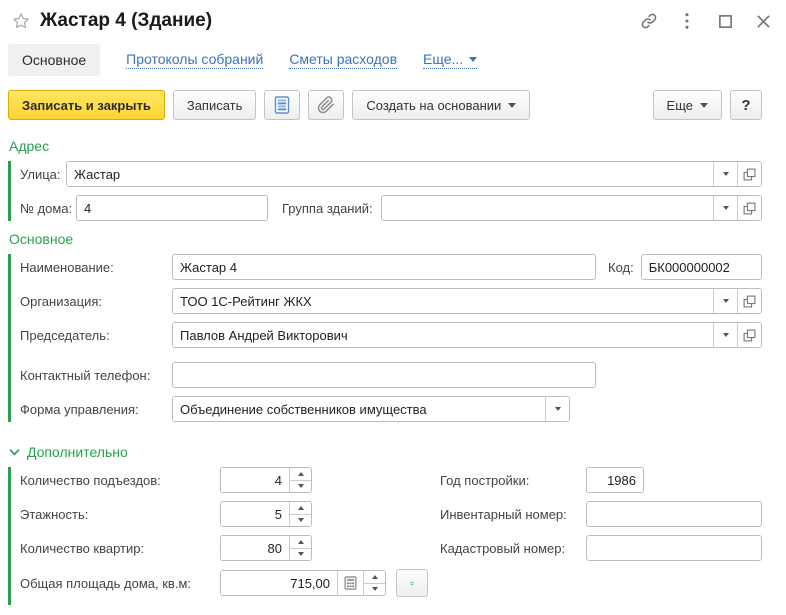 The image size is (786, 615). I want to click on phone-label: Контактный телефон:, so click(85, 375).